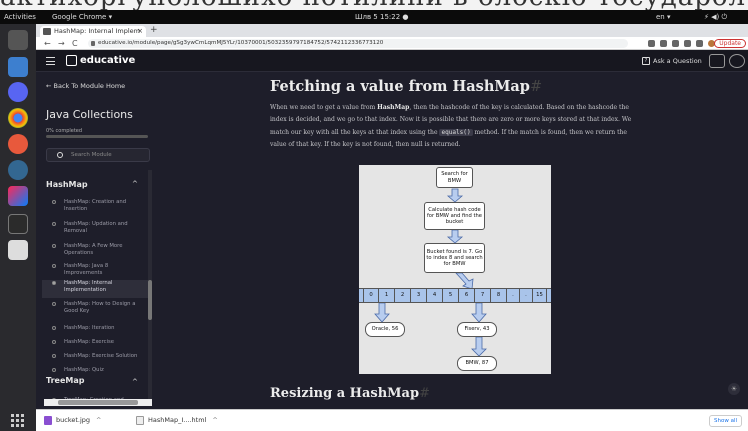 The image size is (748, 431). What do you see at coordinates (100, 61) in the screenshot?
I see `educative-logo: educative` at bounding box center [100, 61].